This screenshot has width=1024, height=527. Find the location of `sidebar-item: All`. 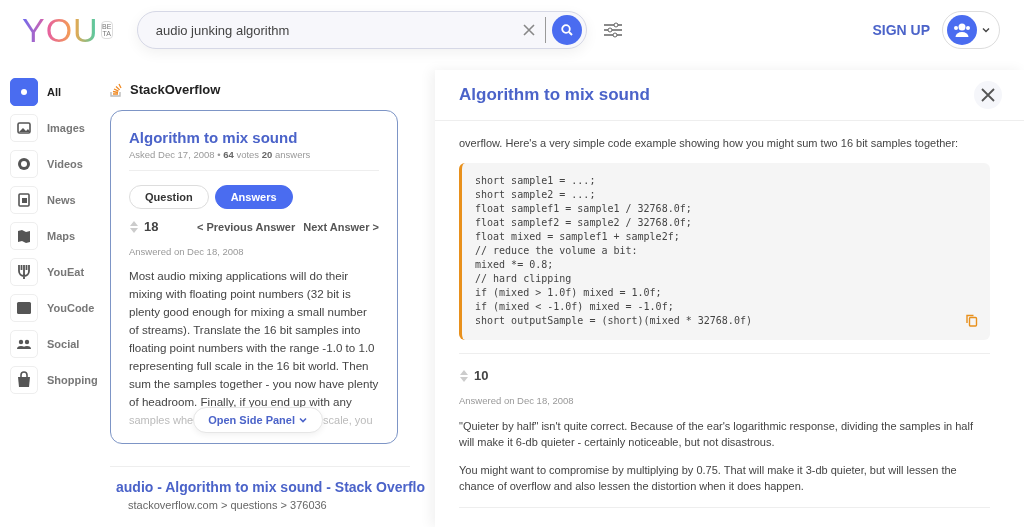

sidebar-item: All is located at coordinates (60, 92).